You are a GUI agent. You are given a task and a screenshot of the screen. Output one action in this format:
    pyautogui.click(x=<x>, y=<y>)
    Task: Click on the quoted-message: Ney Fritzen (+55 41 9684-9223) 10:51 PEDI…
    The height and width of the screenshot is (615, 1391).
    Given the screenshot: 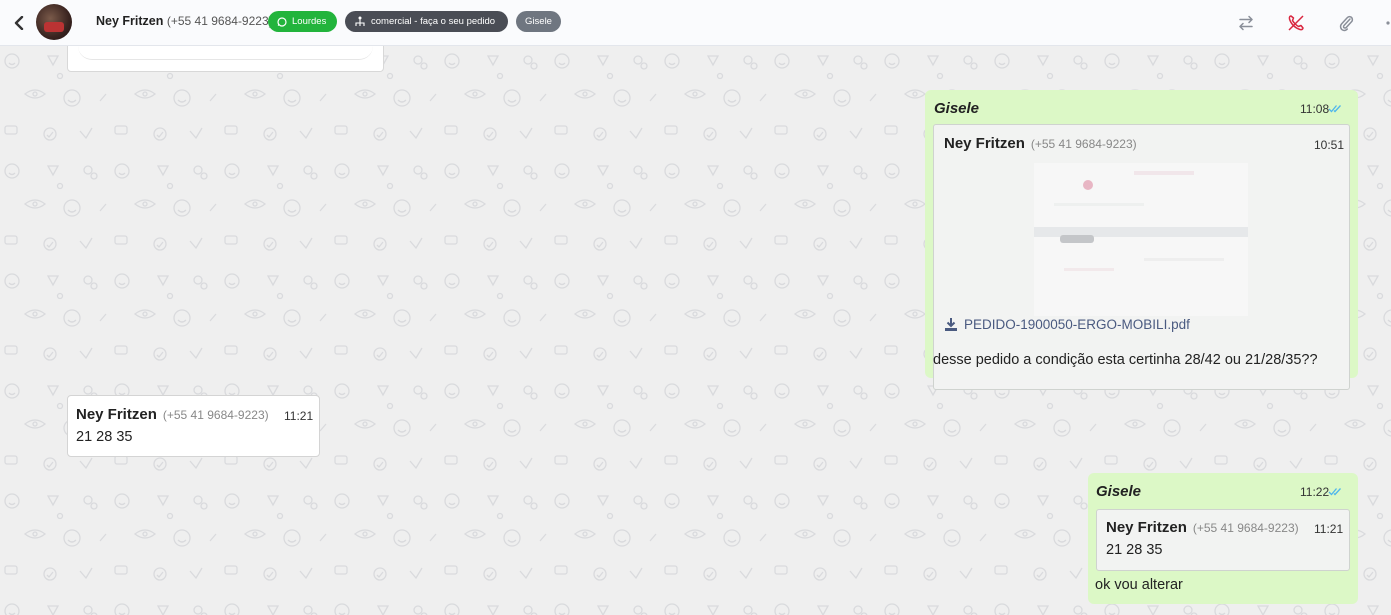 What is the action you would take?
    pyautogui.click(x=1141, y=257)
    